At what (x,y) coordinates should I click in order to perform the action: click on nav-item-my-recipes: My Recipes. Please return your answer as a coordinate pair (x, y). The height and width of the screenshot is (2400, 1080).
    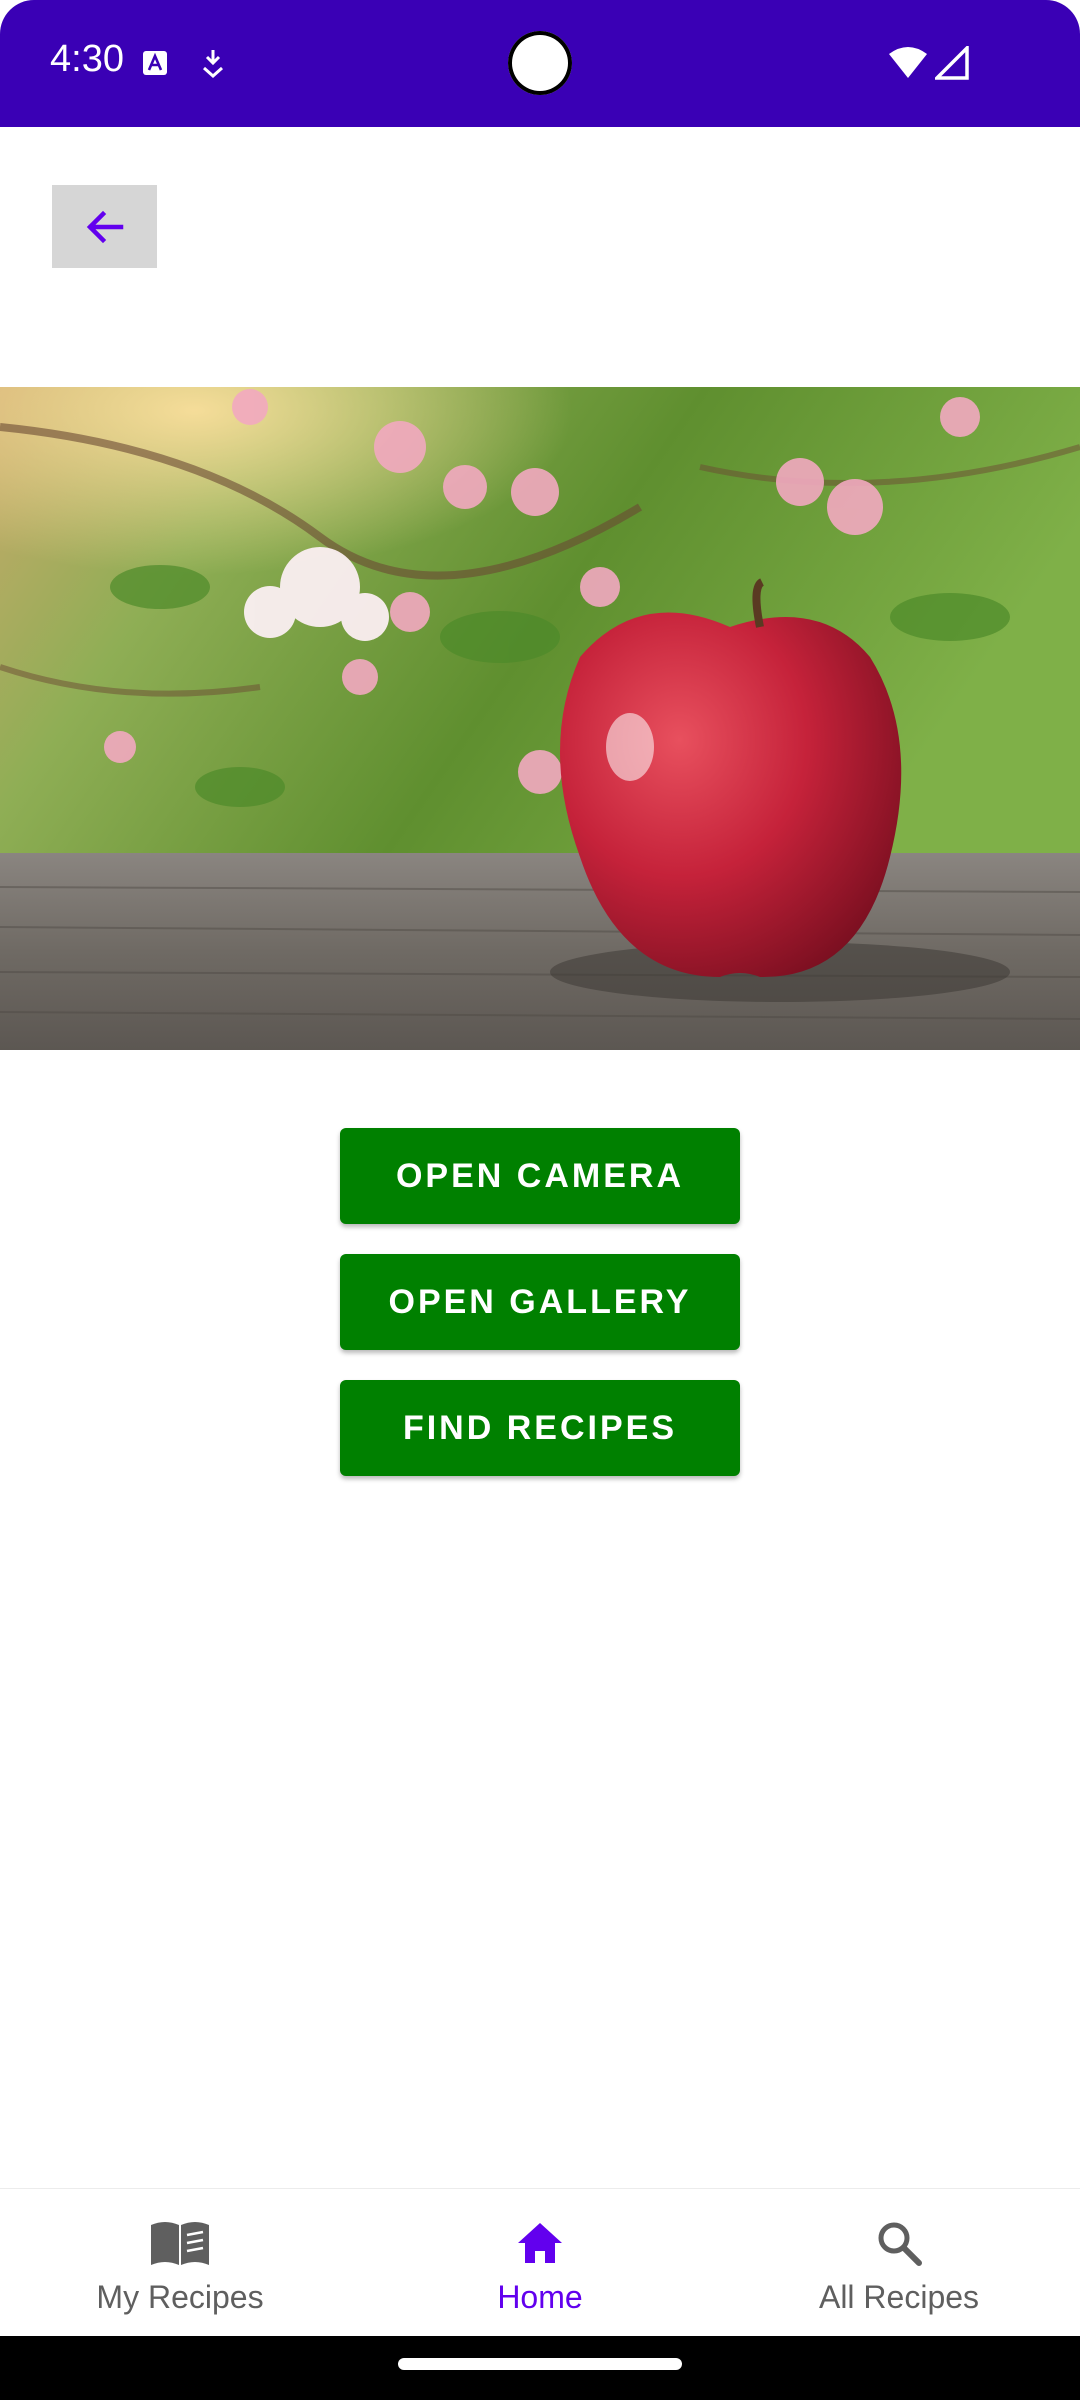
    Looking at the image, I should click on (180, 2263).